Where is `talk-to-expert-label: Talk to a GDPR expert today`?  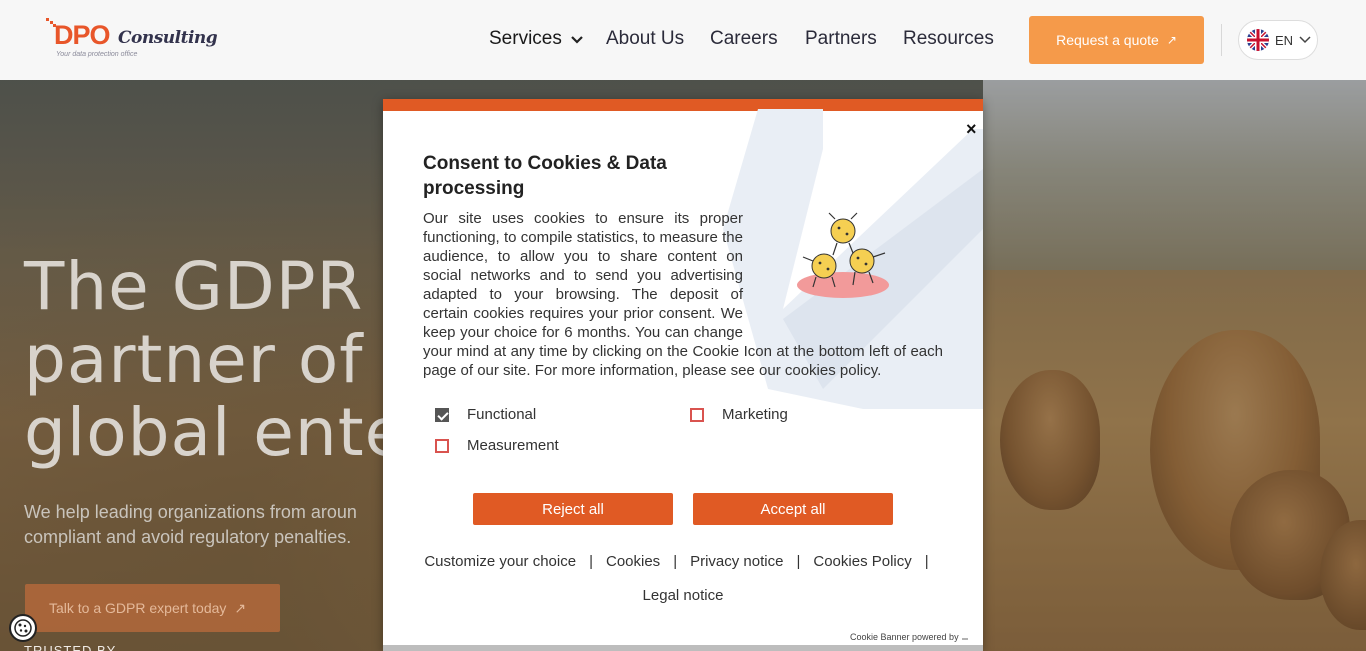 talk-to-expert-label: Talk to a GDPR expert today is located at coordinates (138, 608).